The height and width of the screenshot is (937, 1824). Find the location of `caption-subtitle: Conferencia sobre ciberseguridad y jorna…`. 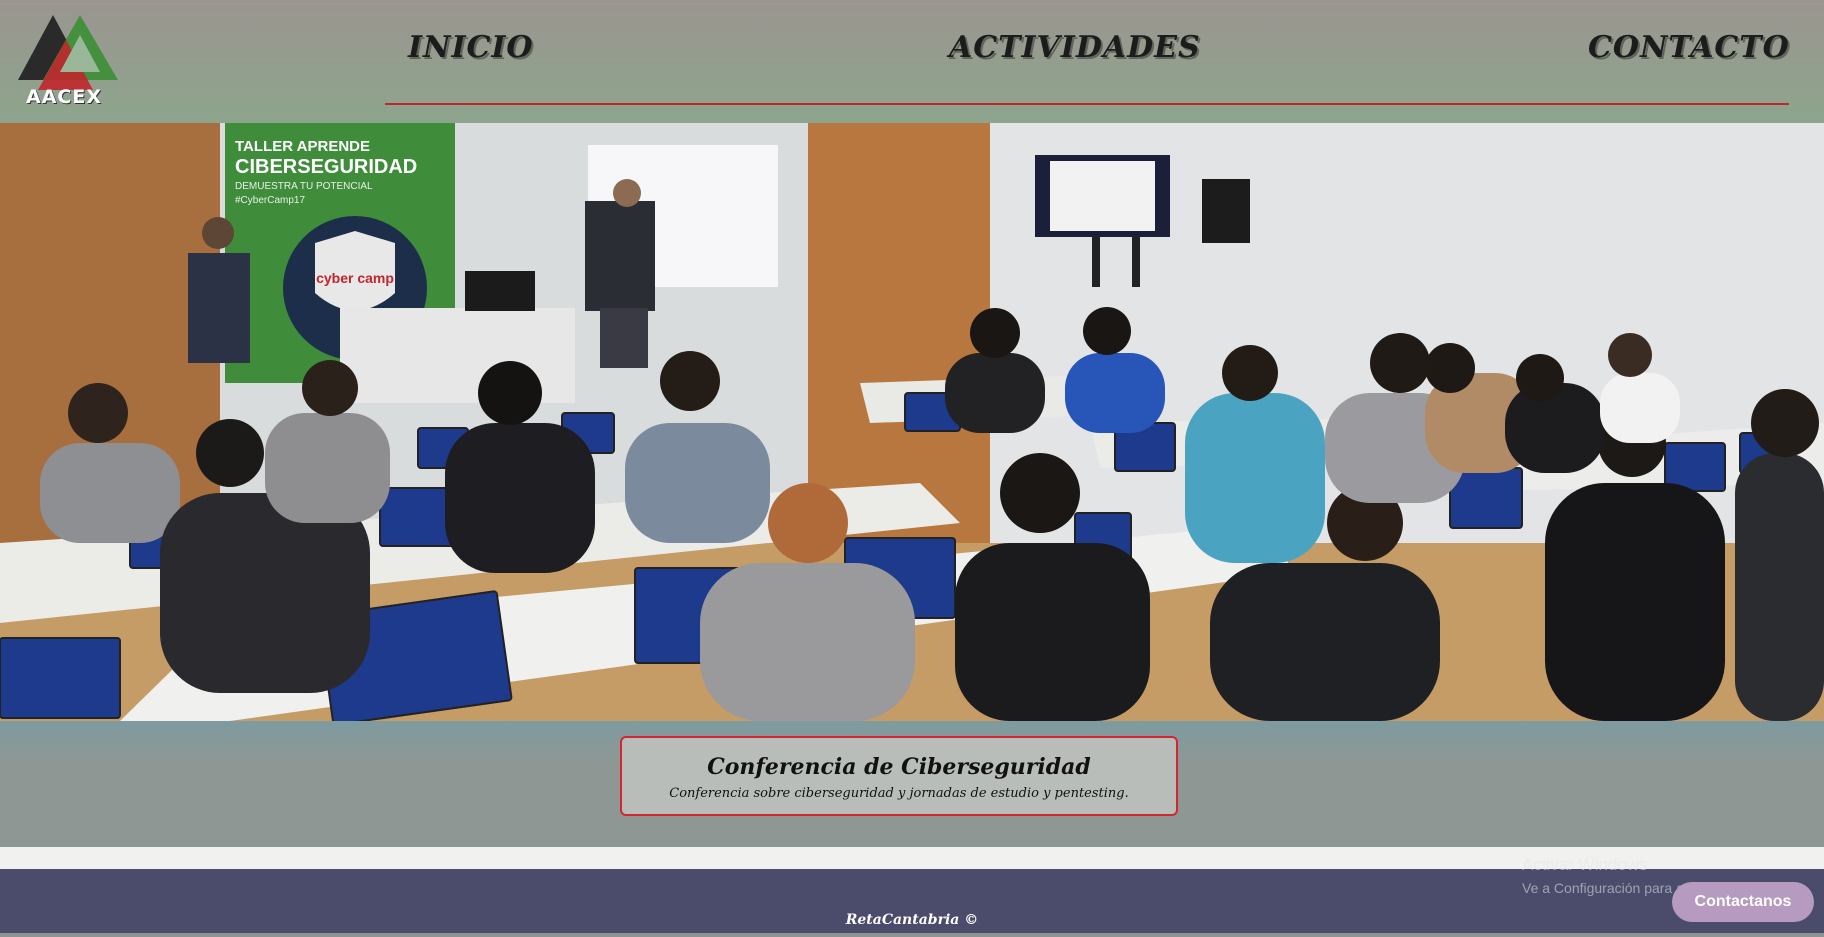

caption-subtitle: Conferencia sobre ciberseguridad y jorna… is located at coordinates (899, 793).